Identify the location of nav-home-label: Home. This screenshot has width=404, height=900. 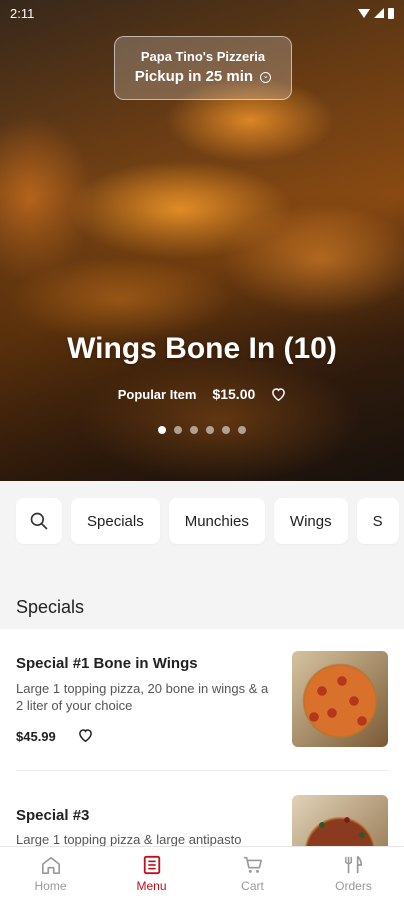
(50, 885).